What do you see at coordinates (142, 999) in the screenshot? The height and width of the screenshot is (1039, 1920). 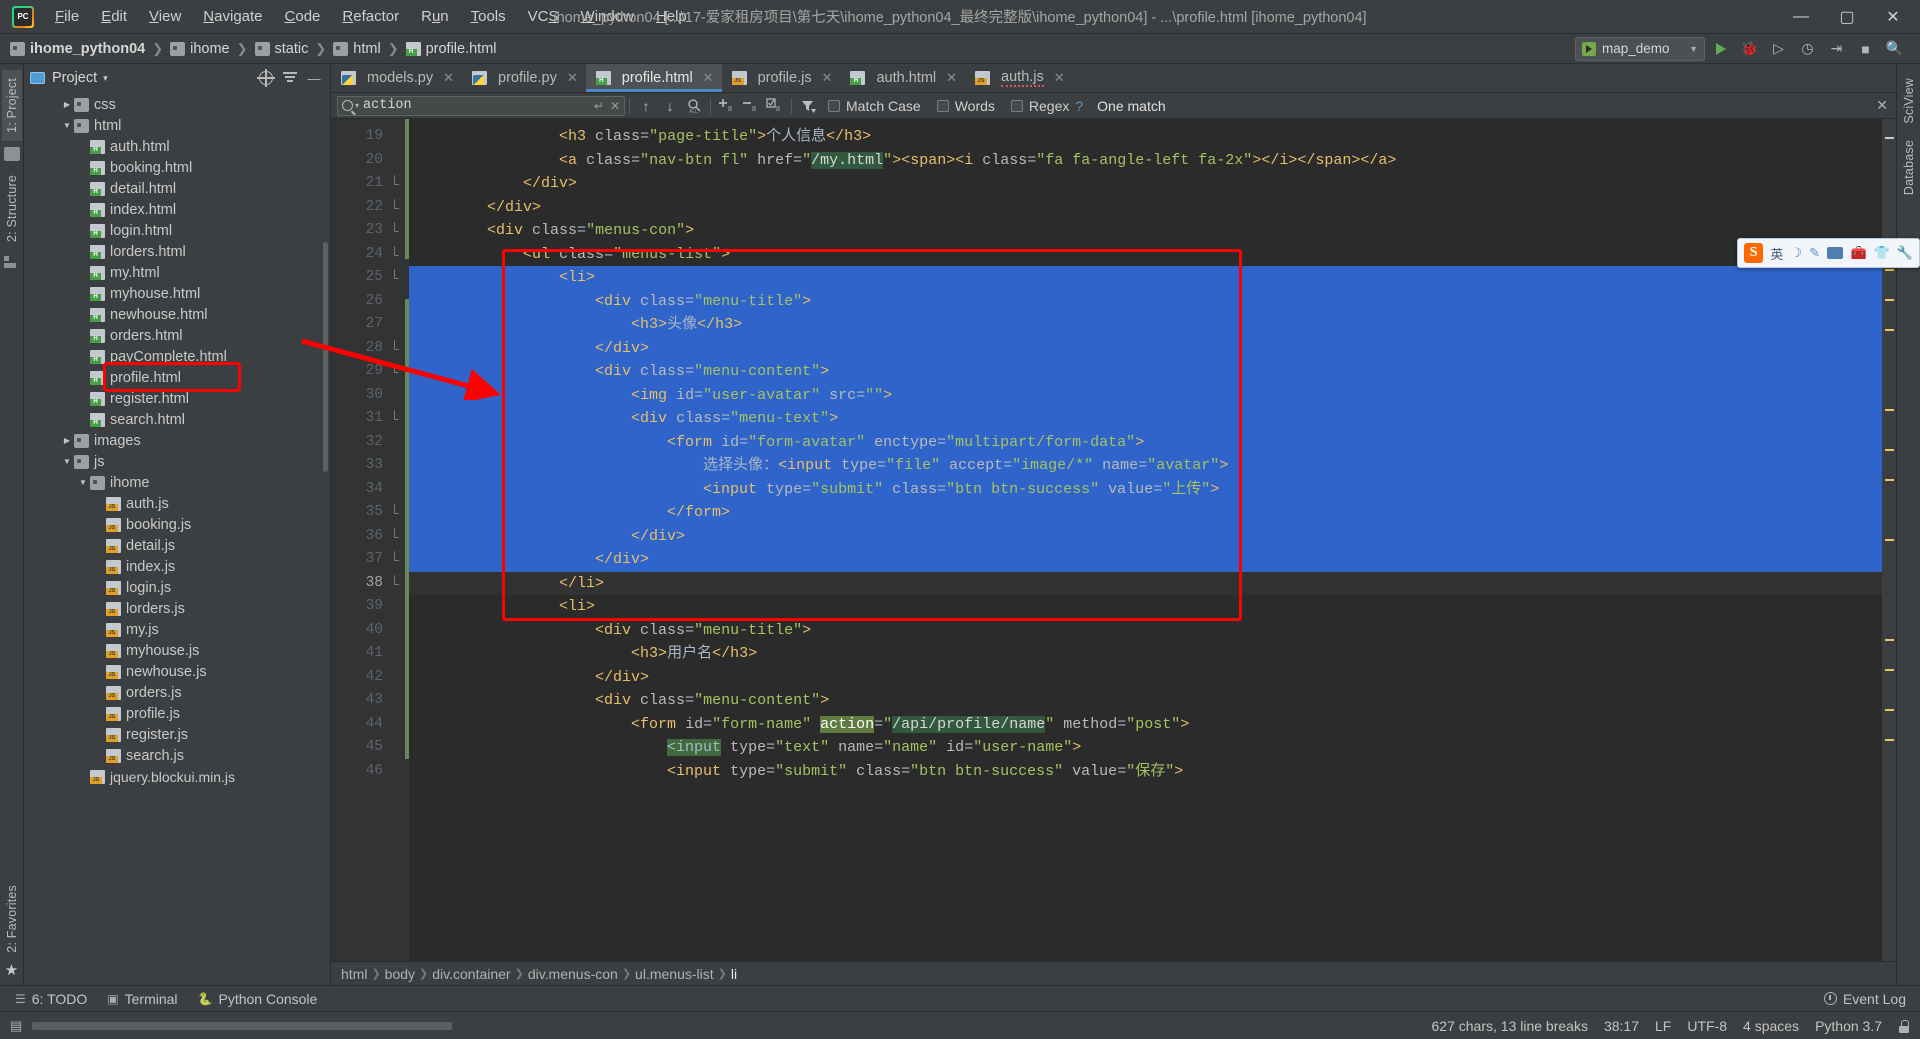 I see `tool-terminal: ▣ Terminal` at bounding box center [142, 999].